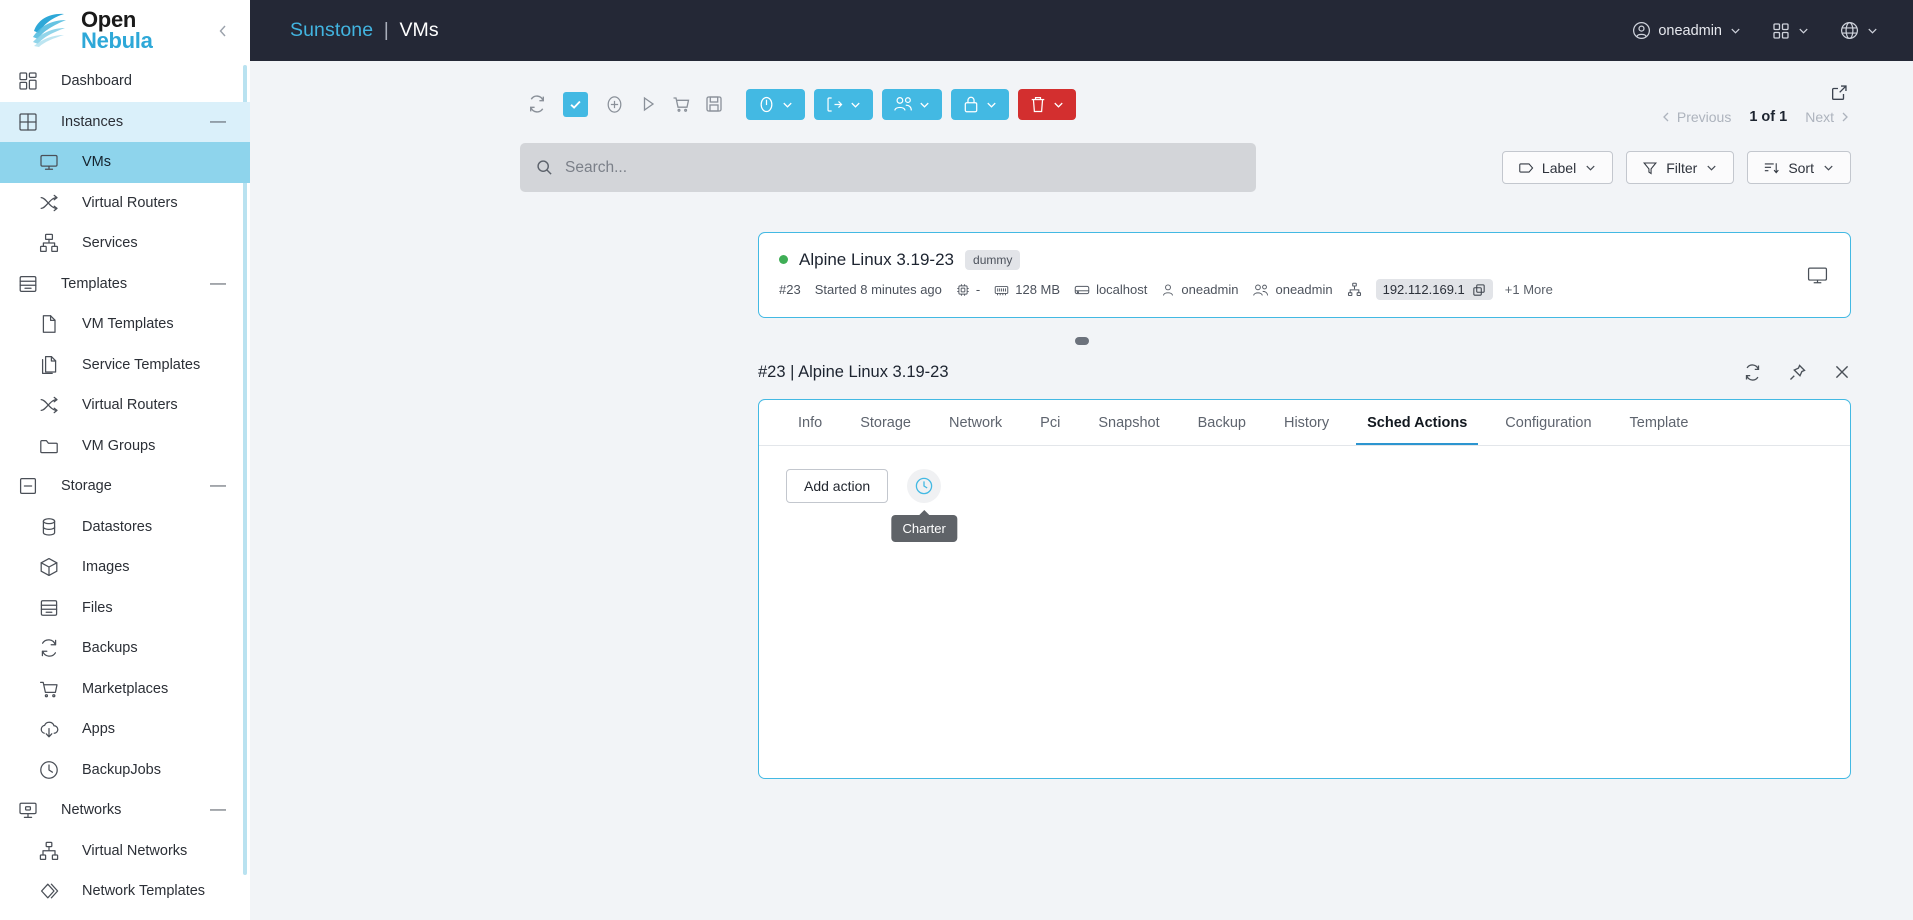 This screenshot has width=1913, height=920. Describe the element at coordinates (544, 167) in the screenshot. I see `search-icon` at that location.